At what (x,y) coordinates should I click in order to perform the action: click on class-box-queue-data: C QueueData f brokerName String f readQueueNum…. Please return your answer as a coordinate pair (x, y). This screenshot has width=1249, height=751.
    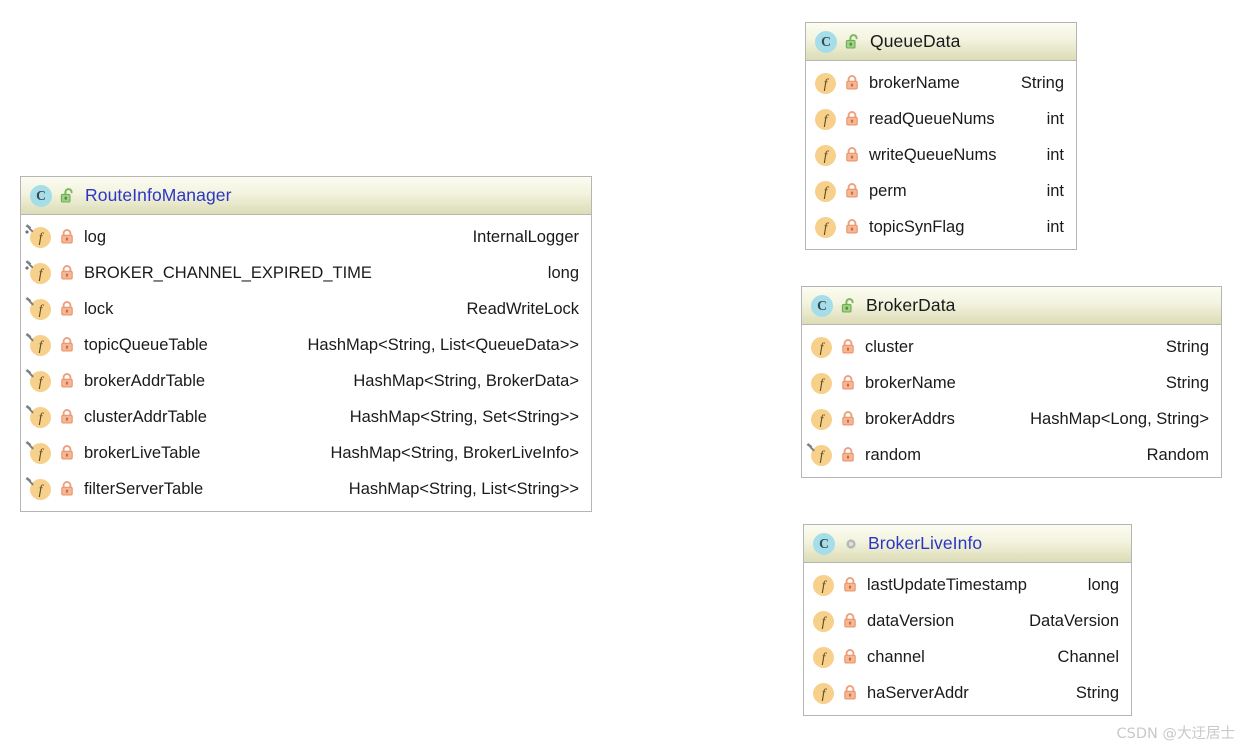
    Looking at the image, I should click on (941, 136).